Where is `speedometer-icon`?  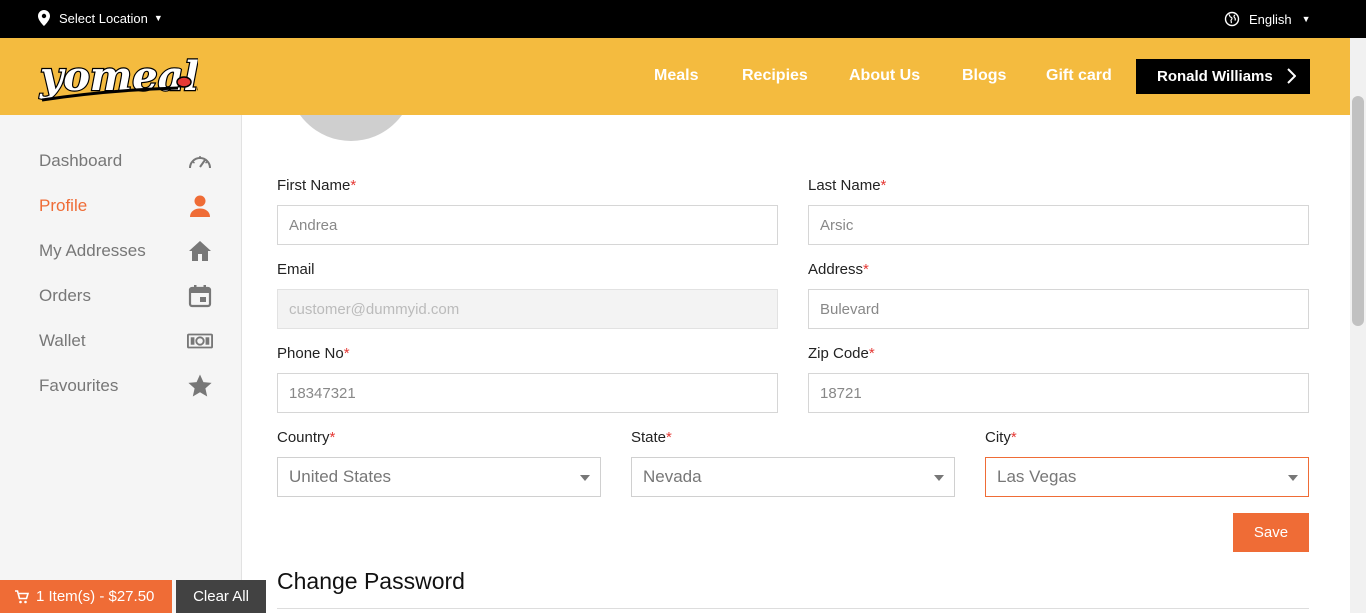 speedometer-icon is located at coordinates (200, 162).